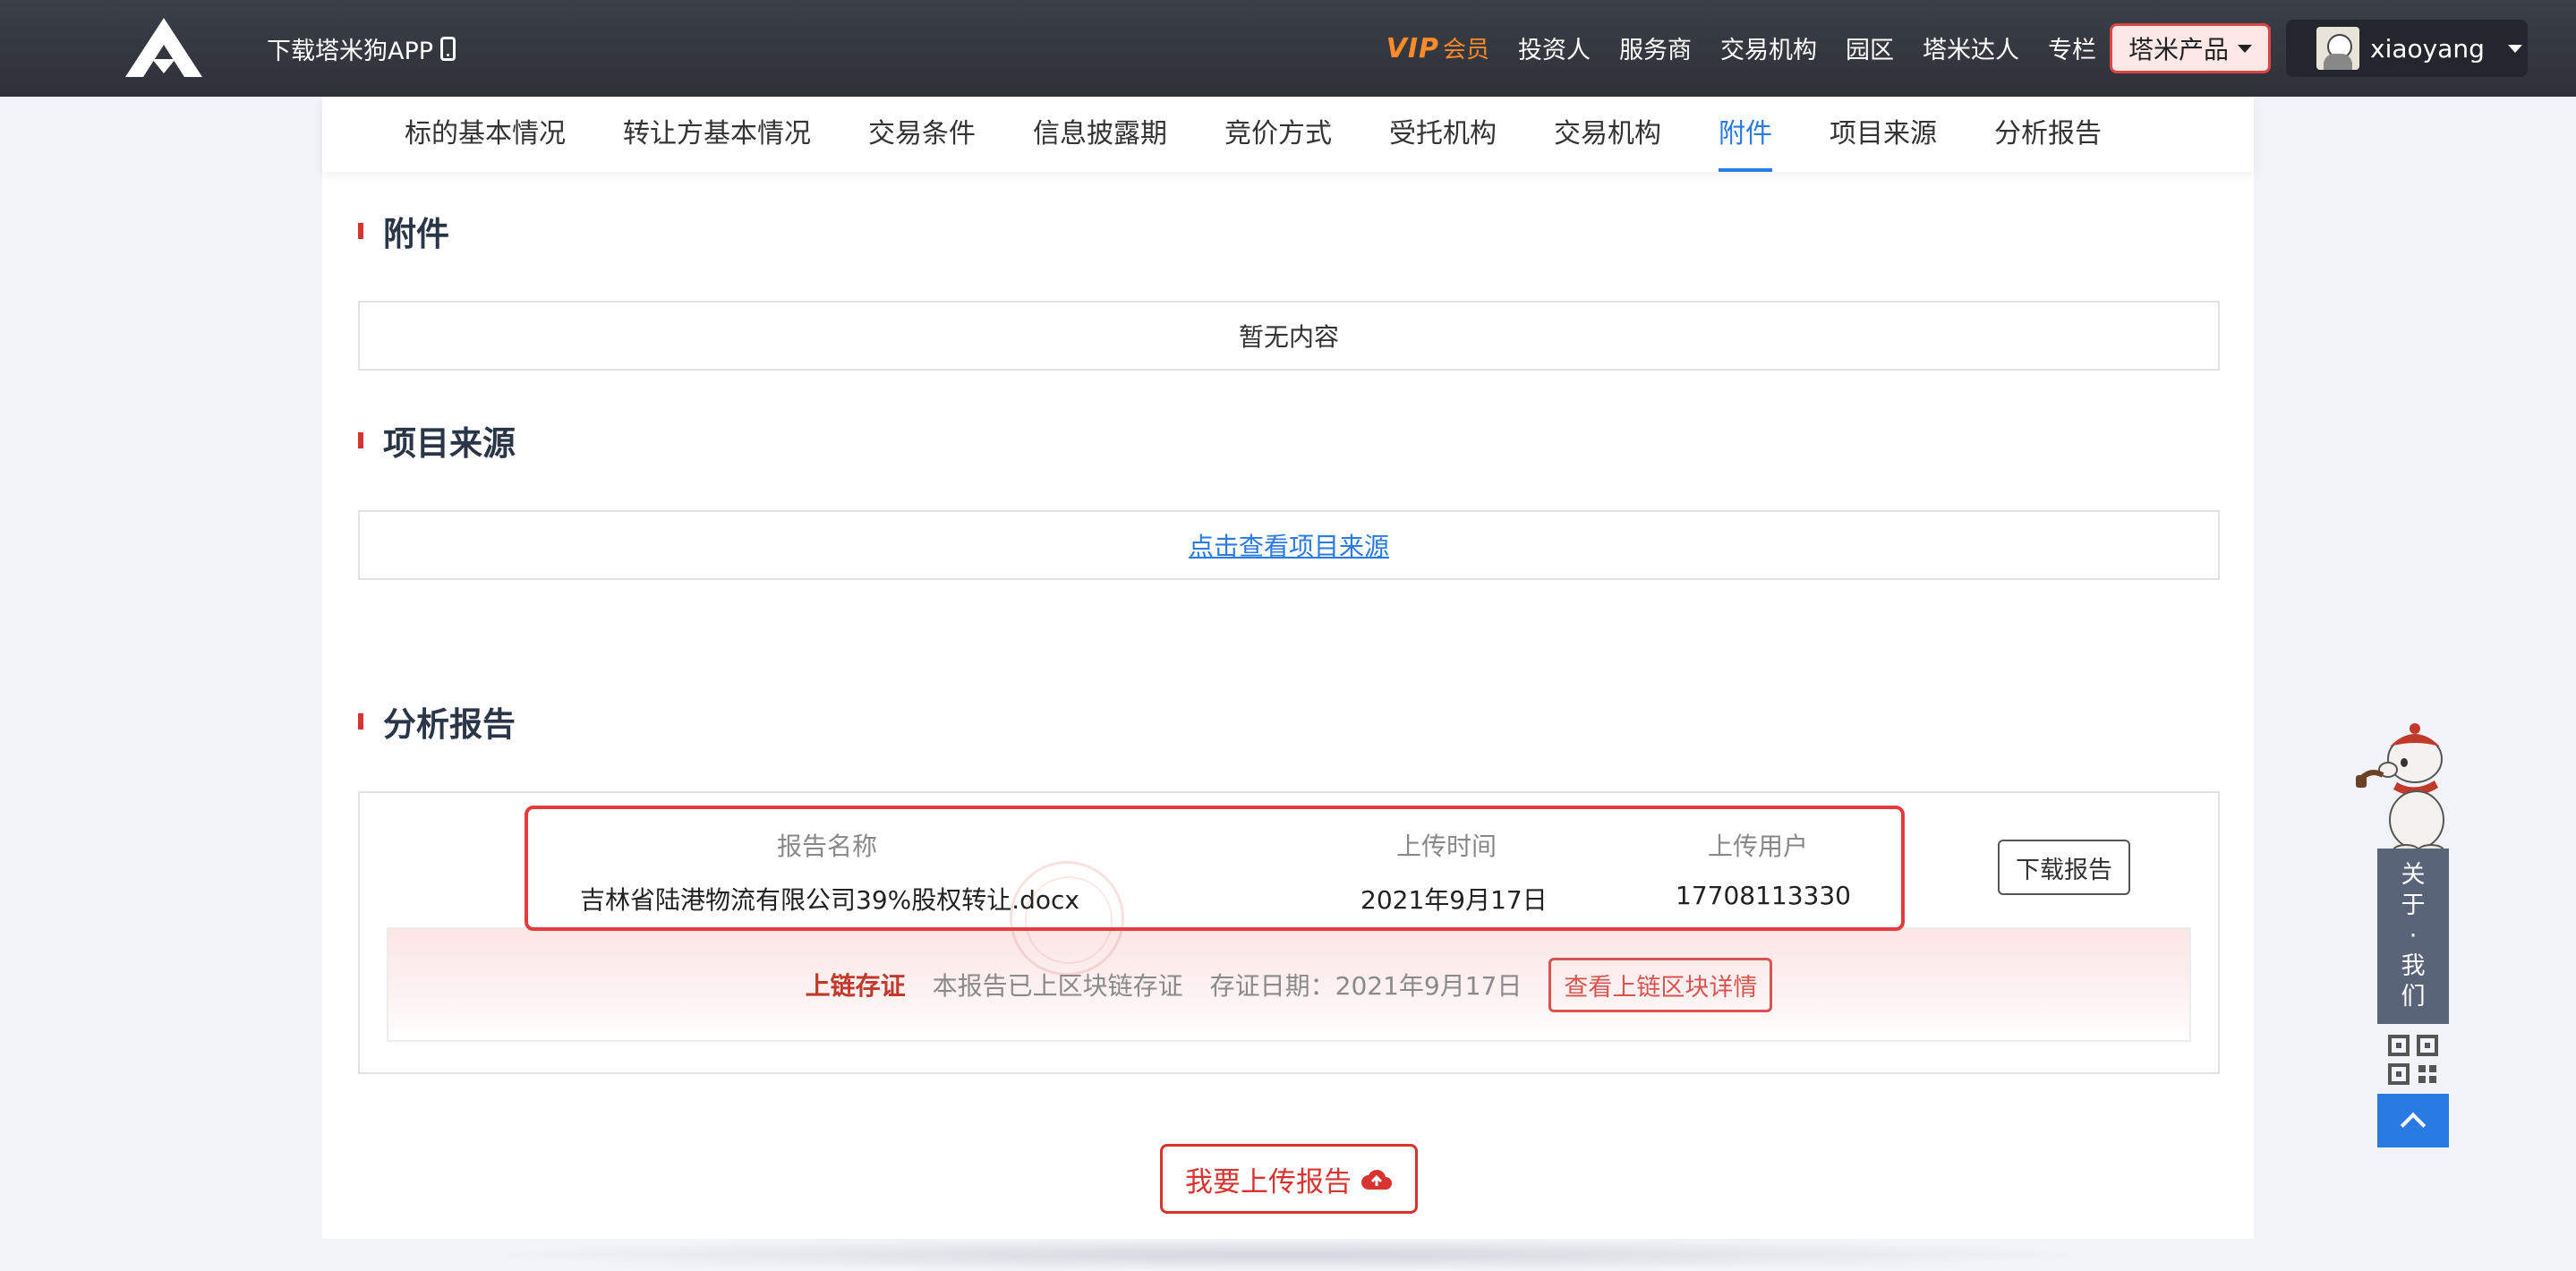 This screenshot has width=2576, height=1271. What do you see at coordinates (1100, 134) in the screenshot?
I see `tab-disclosure-period: 信息披露期` at bounding box center [1100, 134].